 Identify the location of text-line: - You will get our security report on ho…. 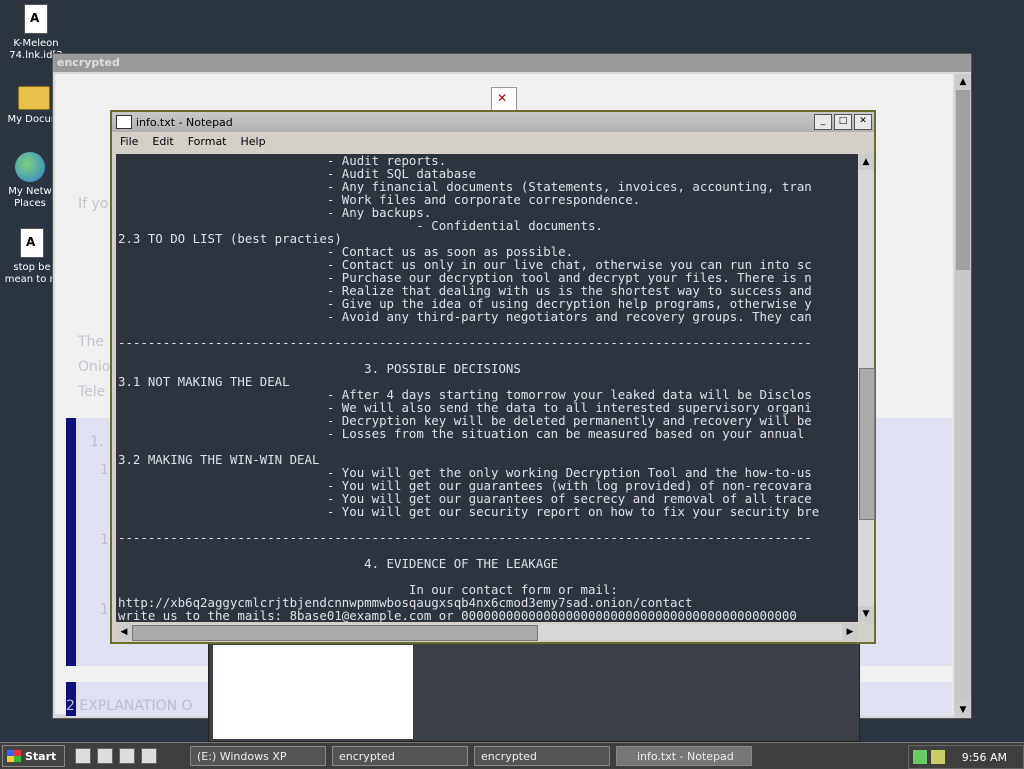
(469, 511).